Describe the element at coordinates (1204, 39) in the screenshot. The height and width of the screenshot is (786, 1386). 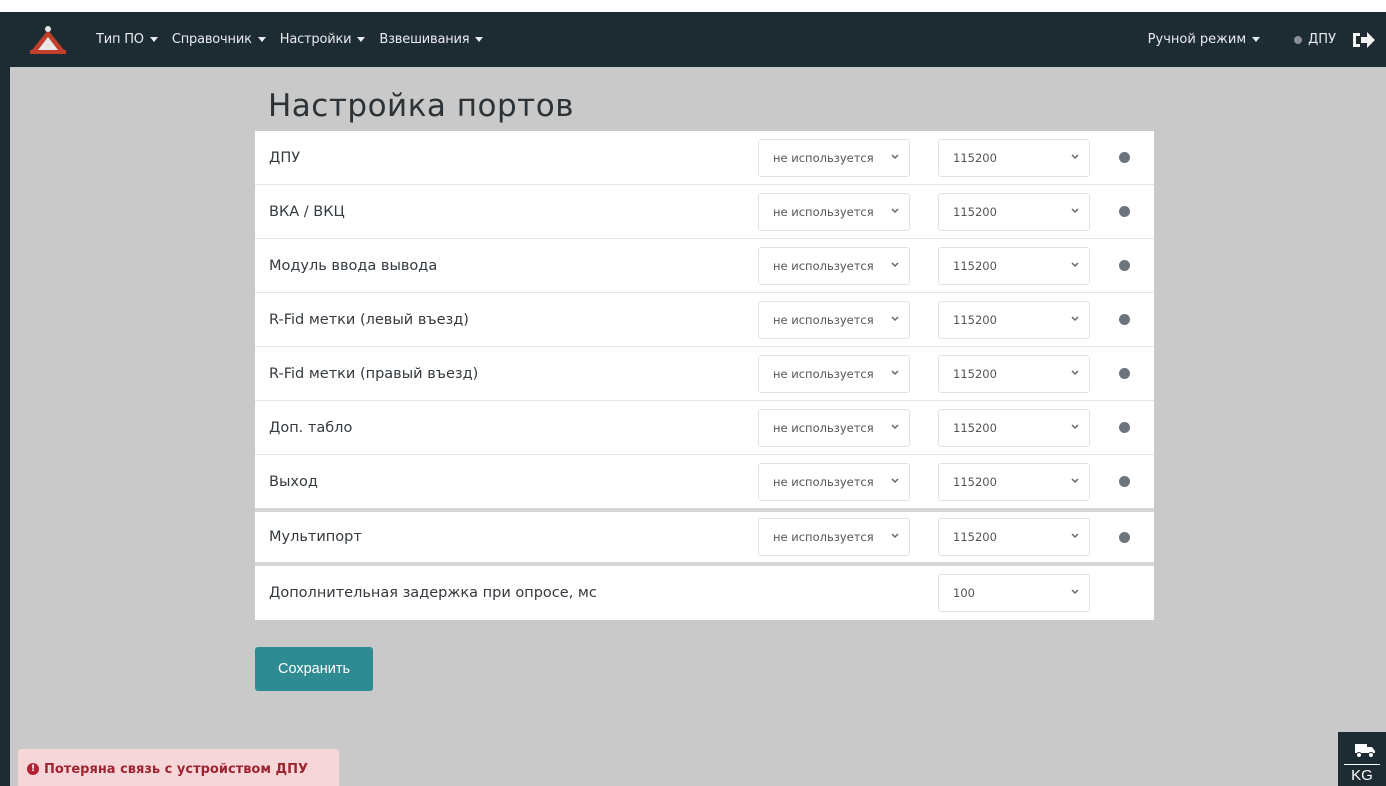
I see `mode-dropdown: Ручной режим` at that location.